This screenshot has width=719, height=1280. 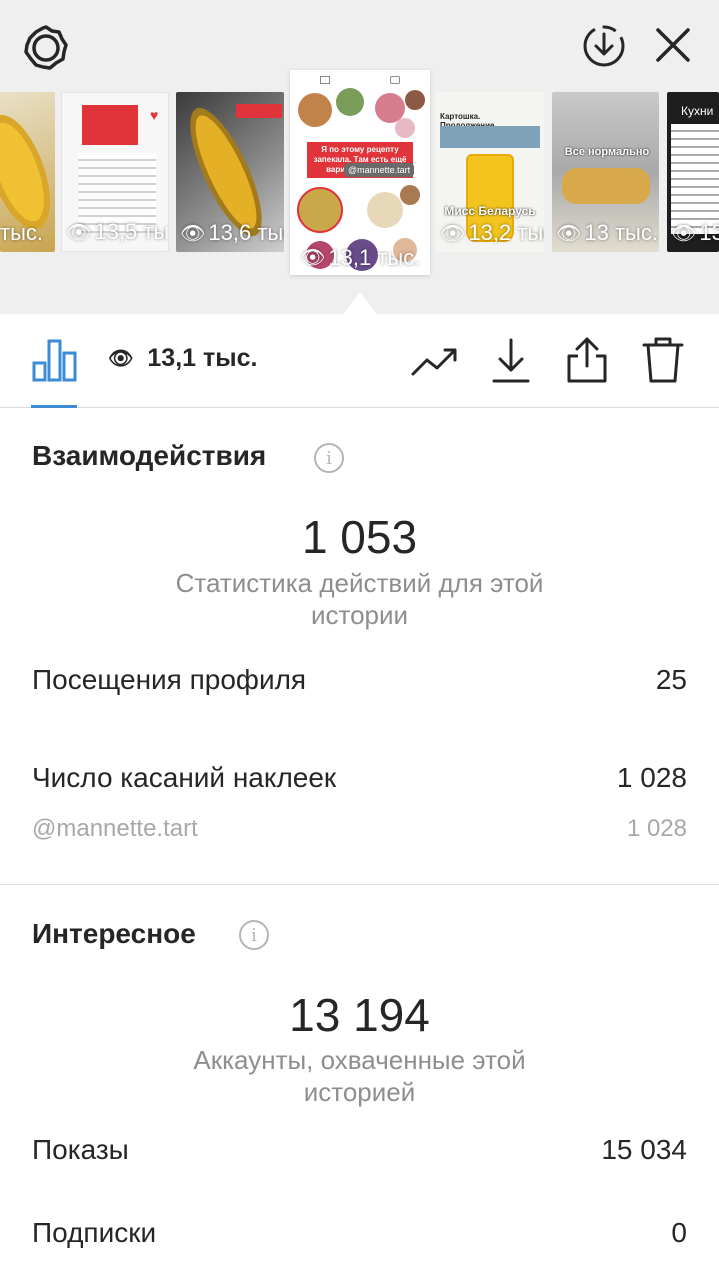 I want to click on potato-caption: Мисс Беларусь, so click(x=490, y=211).